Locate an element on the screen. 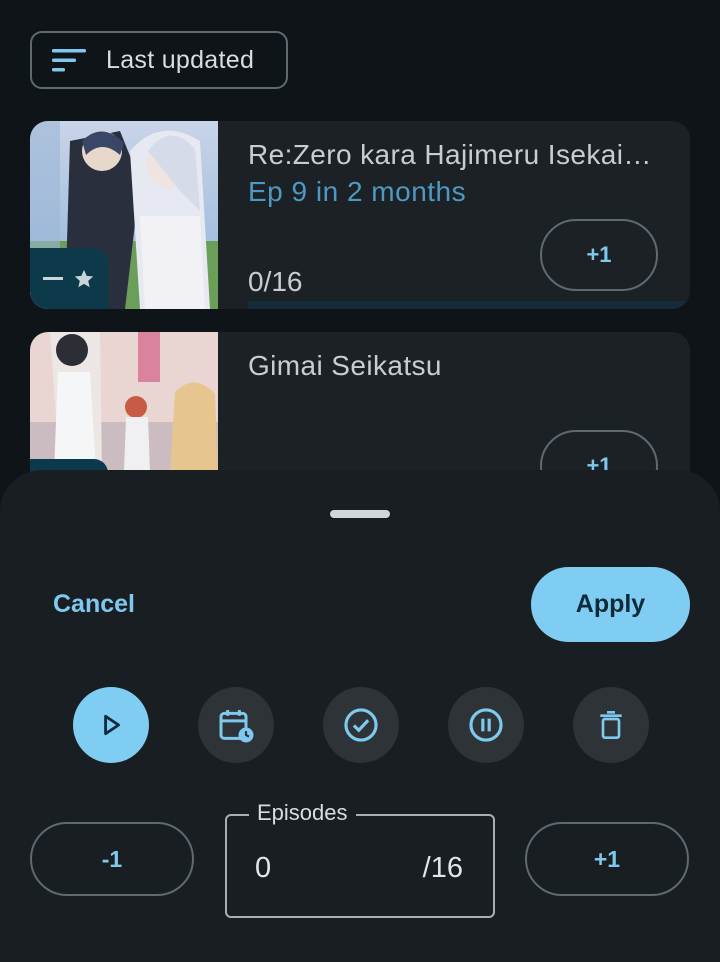 The image size is (720, 962). check-circle-icon is located at coordinates (361, 725).